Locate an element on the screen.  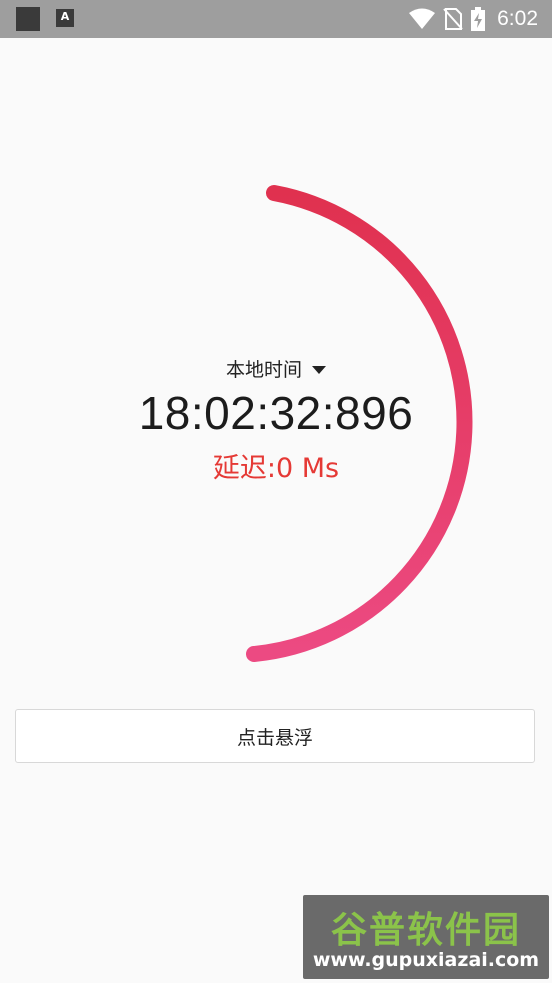
watermark-url: www.gupuxiazai.com is located at coordinates (426, 960).